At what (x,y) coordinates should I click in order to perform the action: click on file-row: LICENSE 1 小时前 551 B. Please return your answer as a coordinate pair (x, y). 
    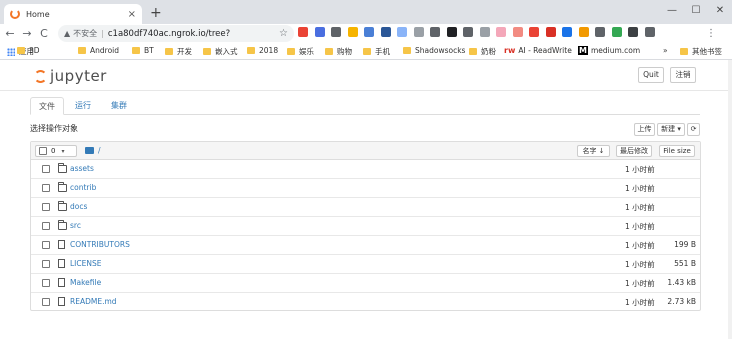
    Looking at the image, I should click on (365, 264).